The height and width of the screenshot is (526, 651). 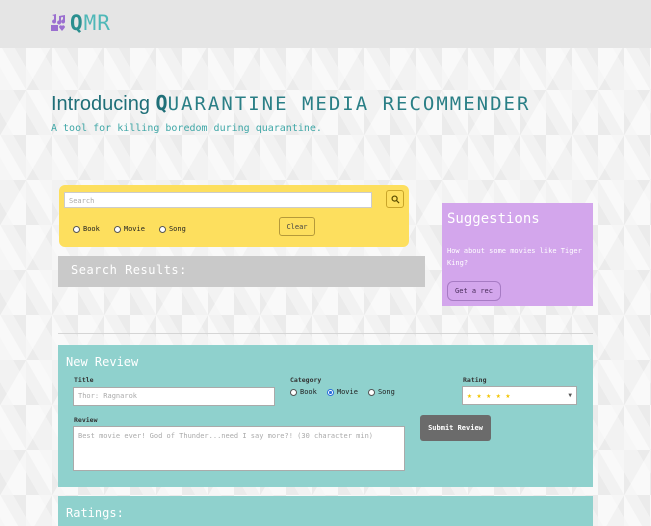 I want to click on search-results-title: Search Results:, so click(x=129, y=270).